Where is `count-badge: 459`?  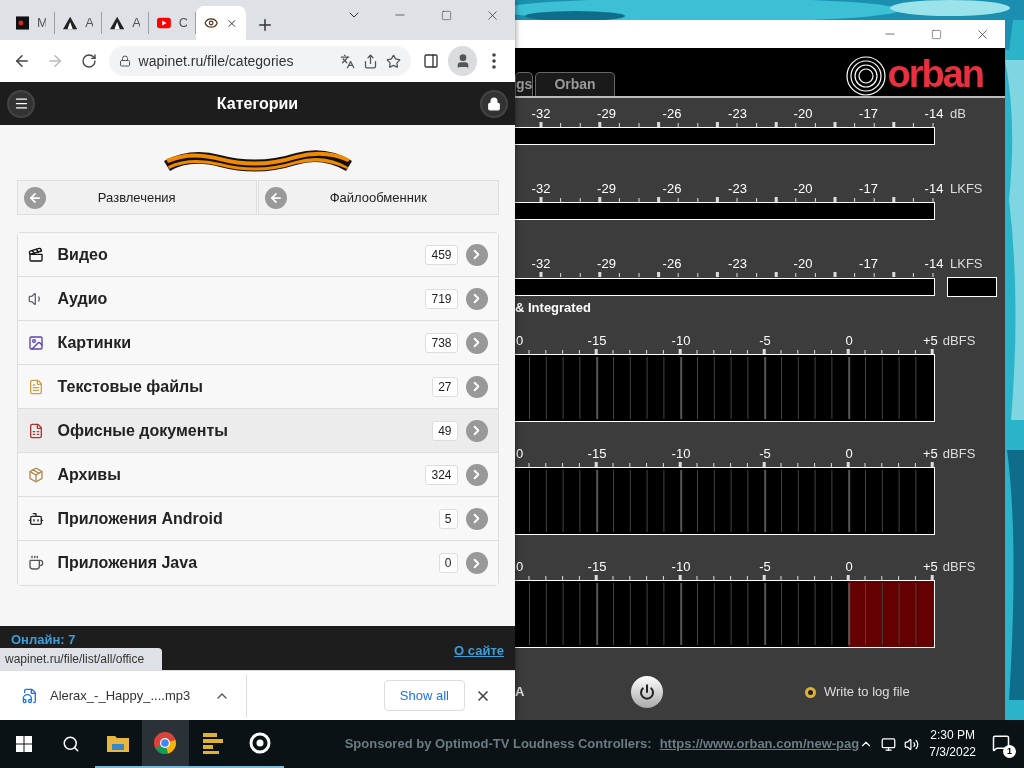
count-badge: 459 is located at coordinates (441, 254).